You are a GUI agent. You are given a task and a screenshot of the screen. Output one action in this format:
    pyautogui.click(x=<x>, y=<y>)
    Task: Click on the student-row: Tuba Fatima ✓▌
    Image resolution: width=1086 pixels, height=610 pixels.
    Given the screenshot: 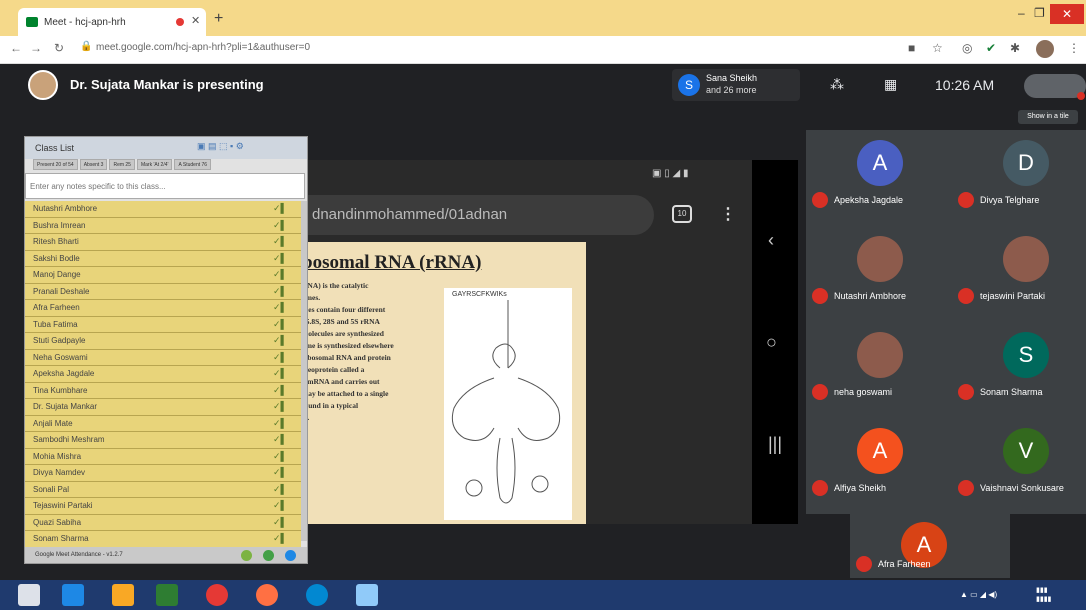 What is the action you would take?
    pyautogui.click(x=163, y=324)
    